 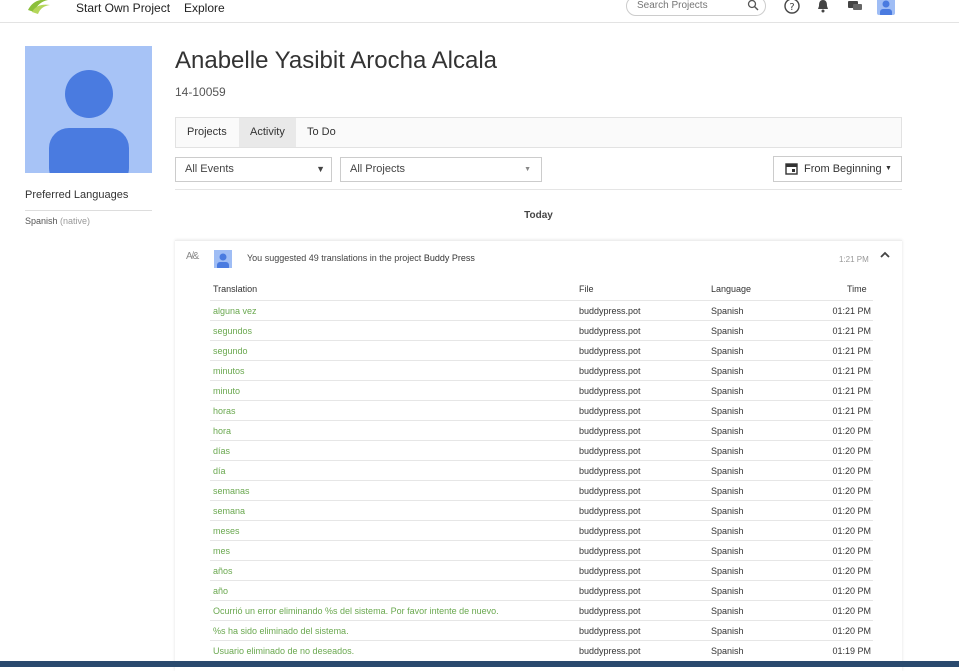 I want to click on tab-todo: To Do, so click(x=321, y=132).